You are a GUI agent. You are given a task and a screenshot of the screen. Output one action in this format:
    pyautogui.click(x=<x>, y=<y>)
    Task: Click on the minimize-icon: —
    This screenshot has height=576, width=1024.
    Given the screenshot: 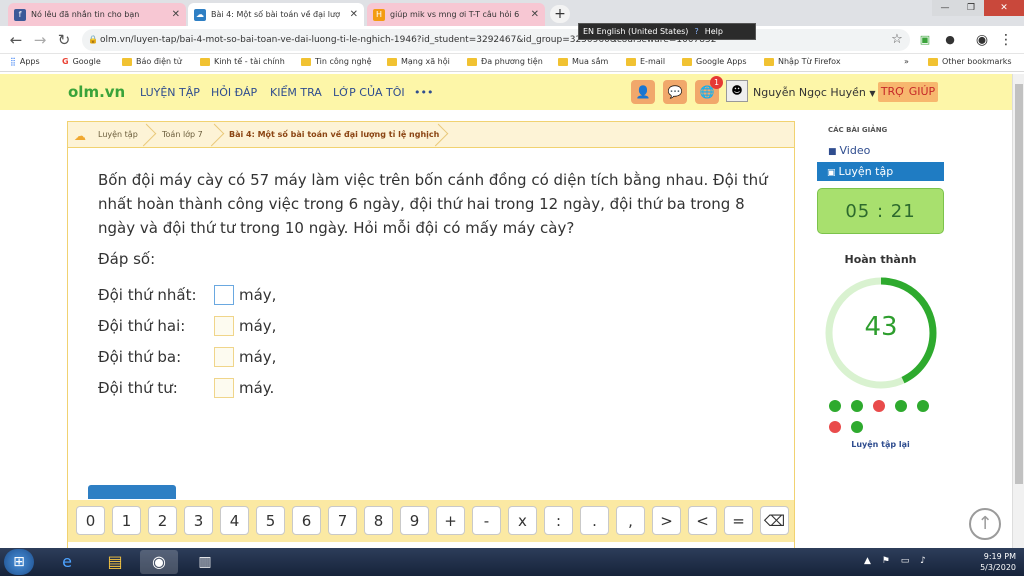 What is the action you would take?
    pyautogui.click(x=945, y=8)
    